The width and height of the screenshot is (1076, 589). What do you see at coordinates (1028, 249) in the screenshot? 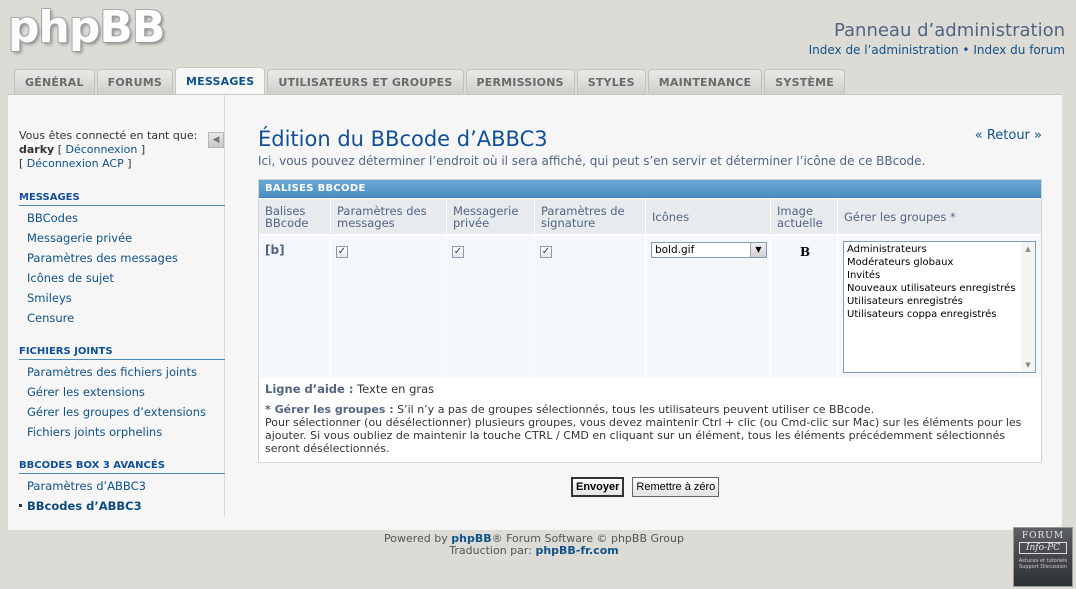
I see `scroll-up-icon: ▲` at bounding box center [1028, 249].